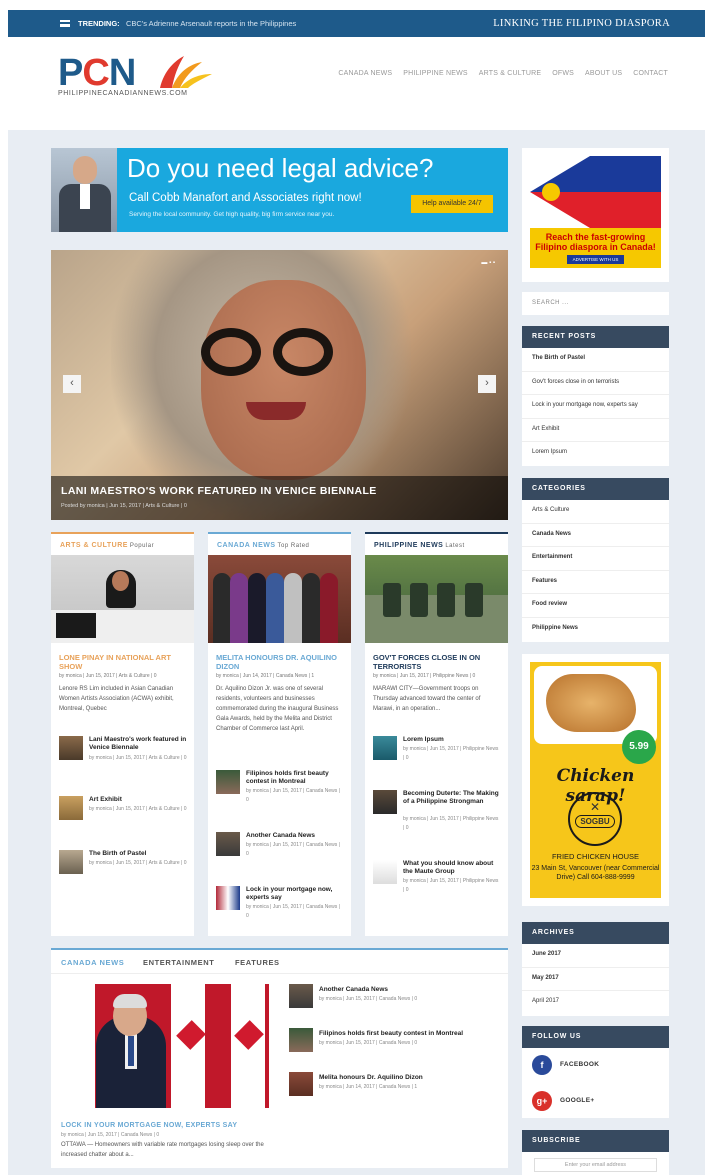 The width and height of the screenshot is (705, 1175). What do you see at coordinates (487, 384) in the screenshot?
I see `slider-next-icon: ›` at bounding box center [487, 384].